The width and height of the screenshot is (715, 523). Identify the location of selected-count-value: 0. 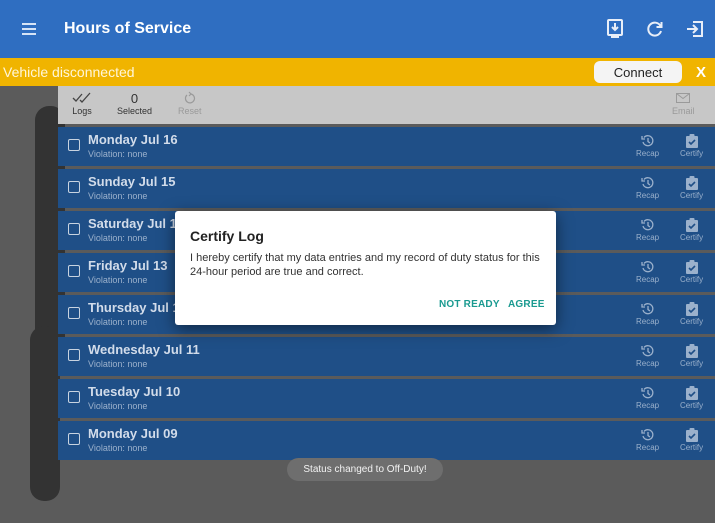
(134, 98).